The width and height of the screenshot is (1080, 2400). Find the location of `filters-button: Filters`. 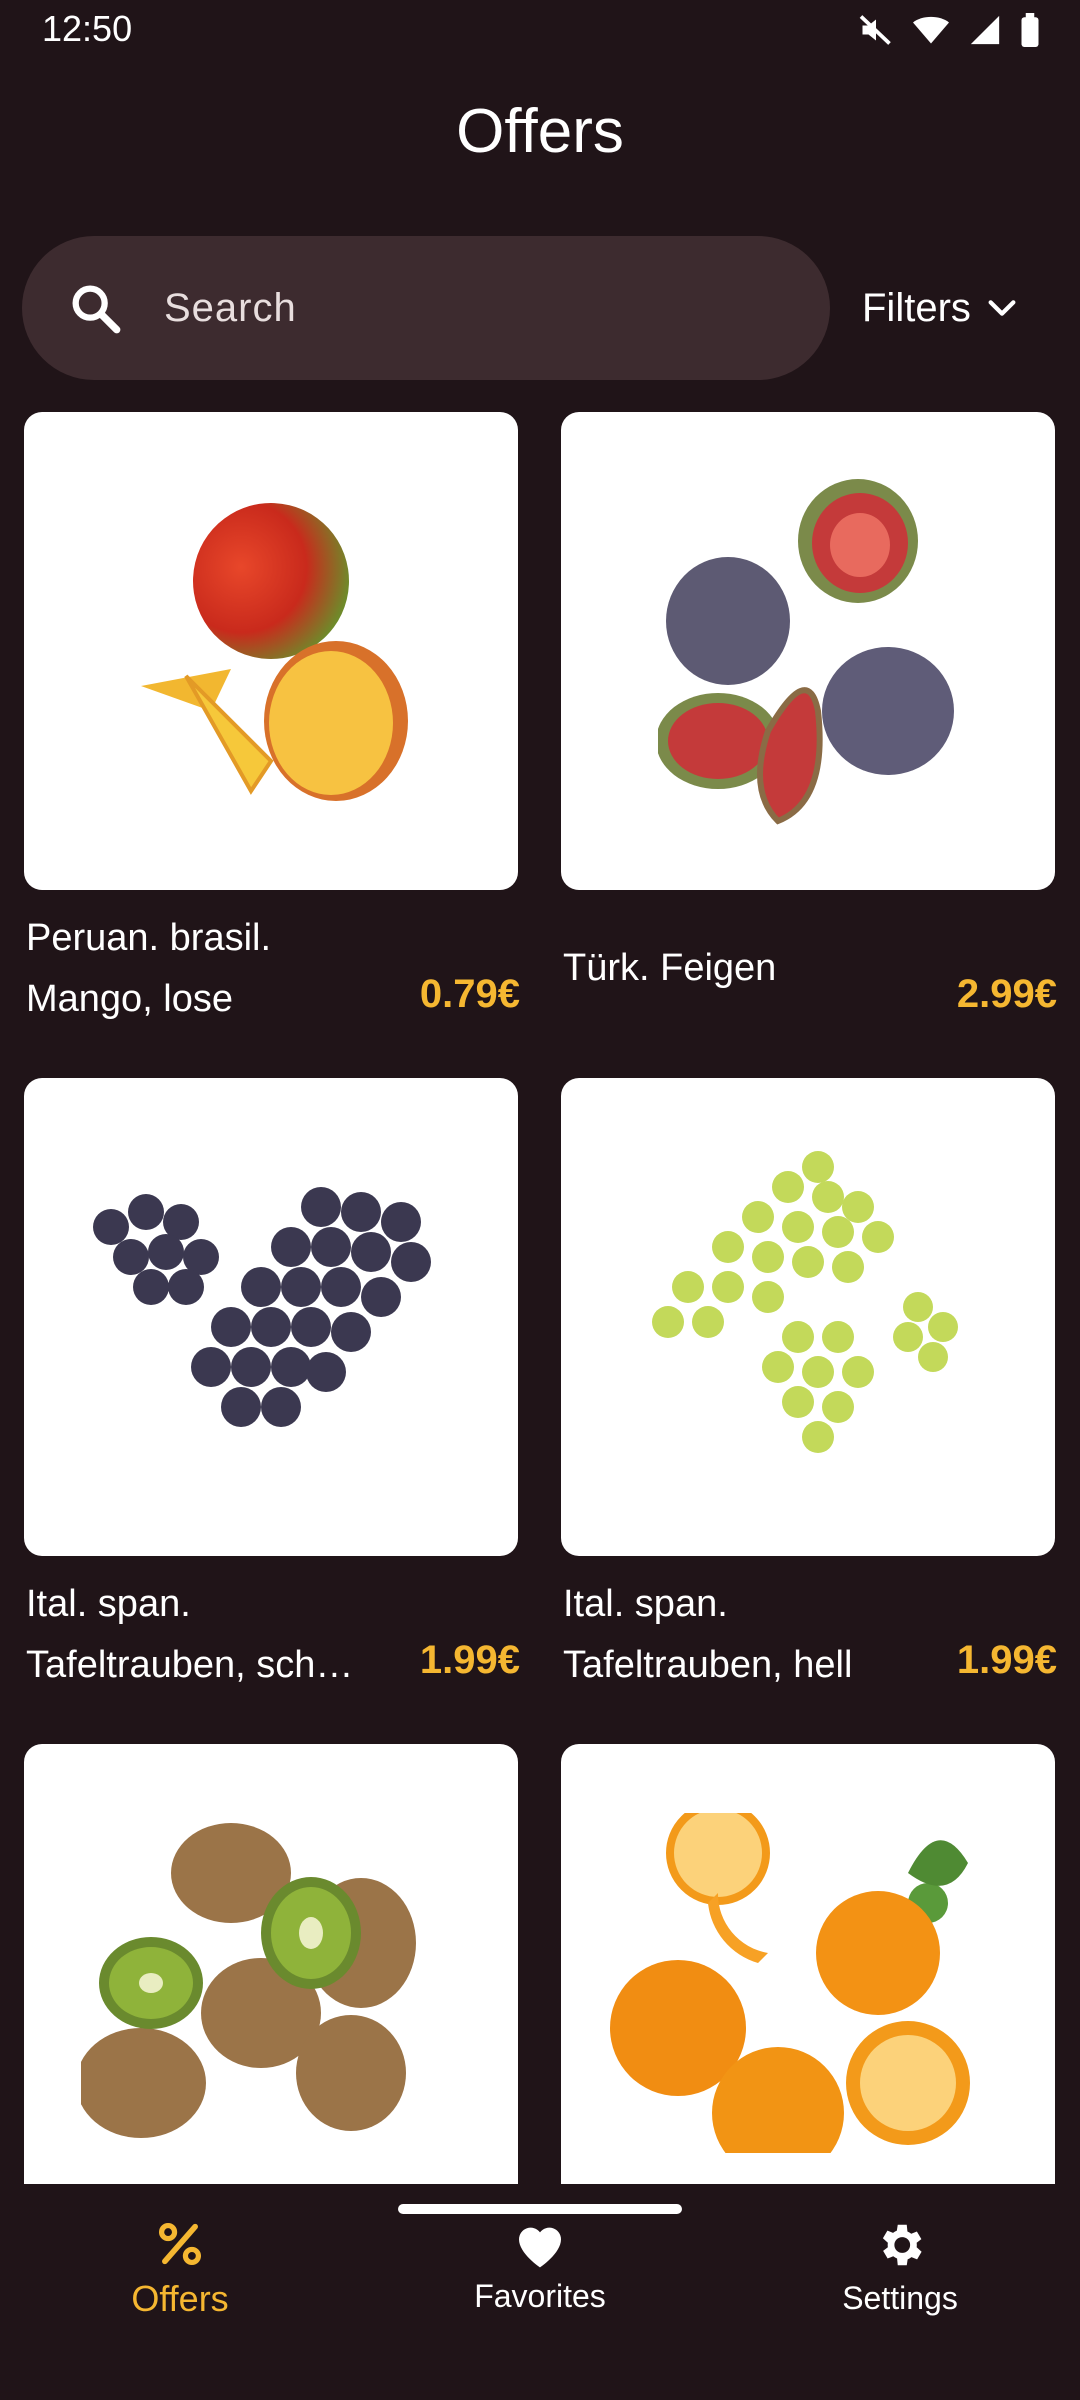

filters-button: Filters is located at coordinates (940, 308).